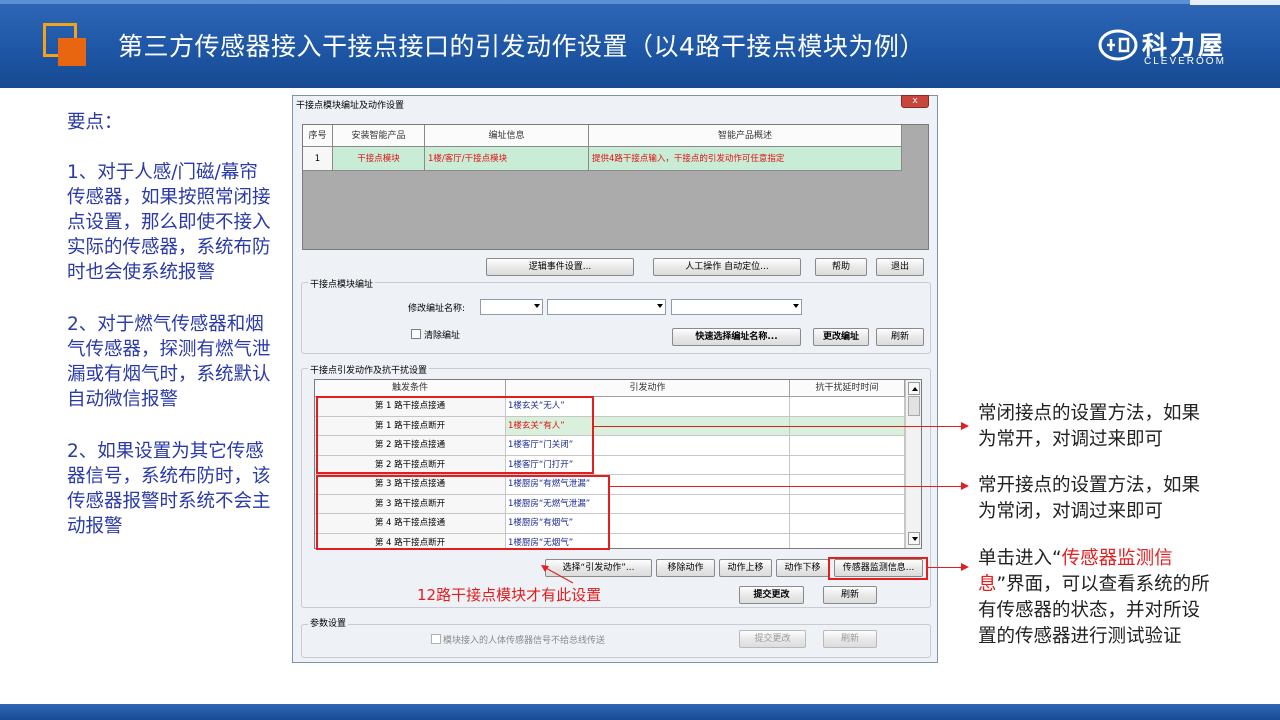 Image resolution: width=1280 pixels, height=720 pixels. Describe the element at coordinates (640, 2) in the screenshot. I see `header-top-line` at that location.